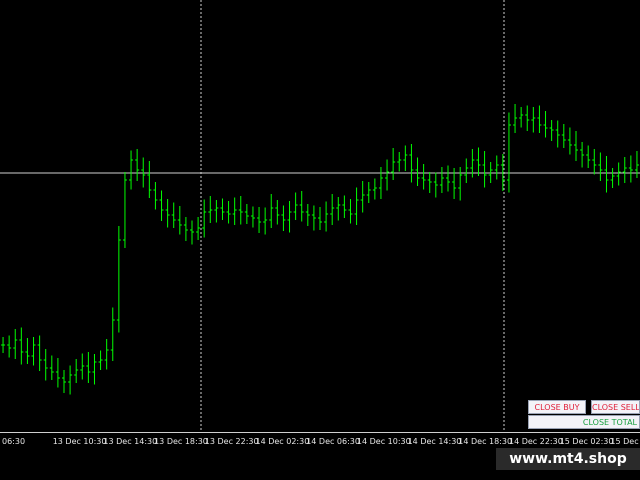 The image size is (640, 480). I want to click on time-axis-label: 13 Dec 22:30, so click(231, 441).